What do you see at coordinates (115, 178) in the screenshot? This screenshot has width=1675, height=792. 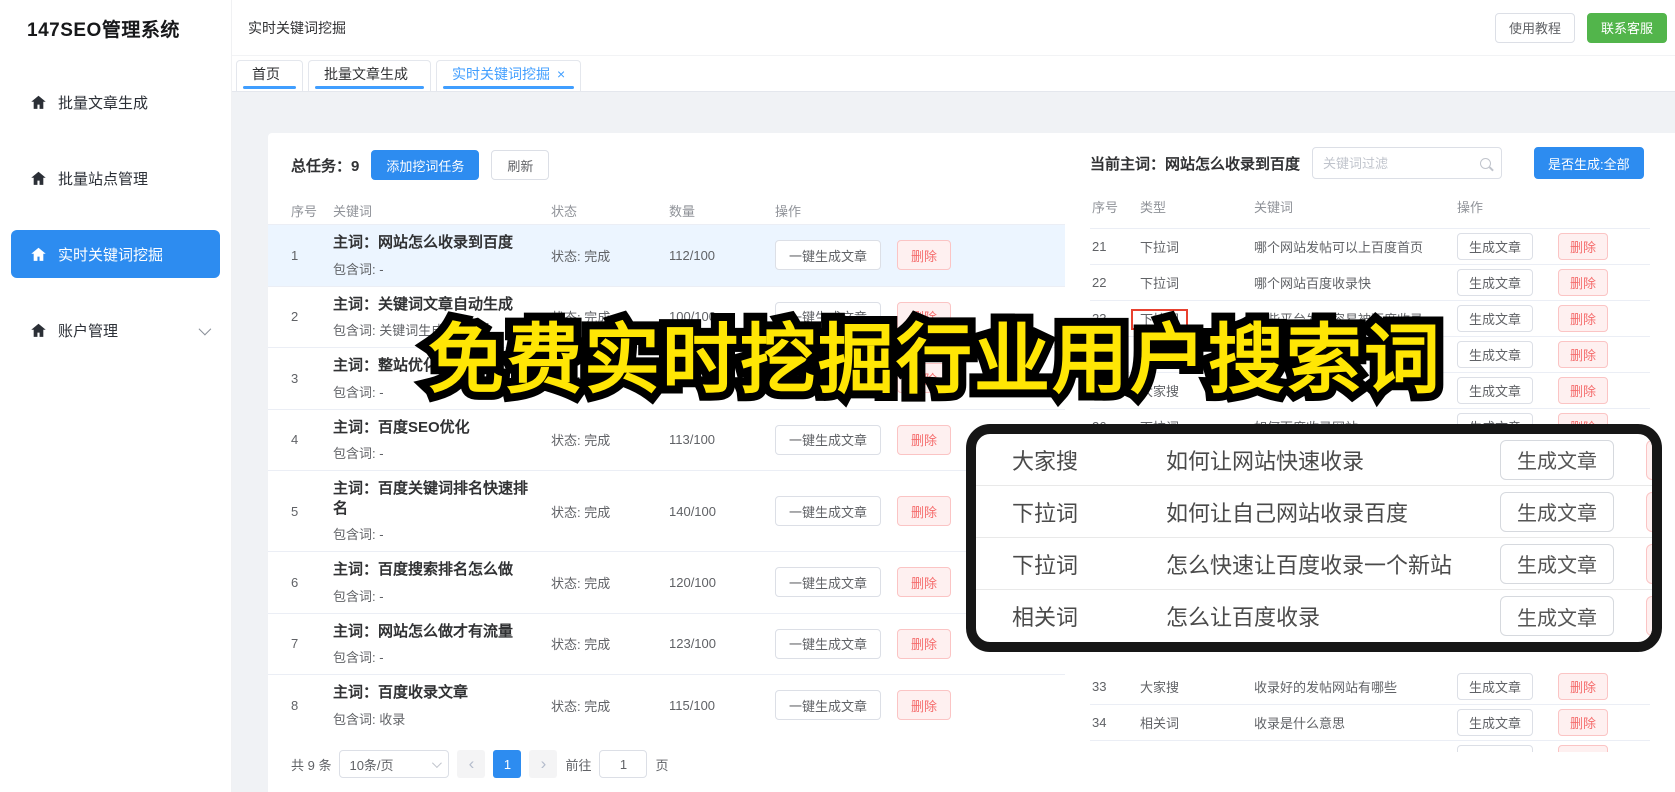 I see `sidebar-item: 批量站点管理` at bounding box center [115, 178].